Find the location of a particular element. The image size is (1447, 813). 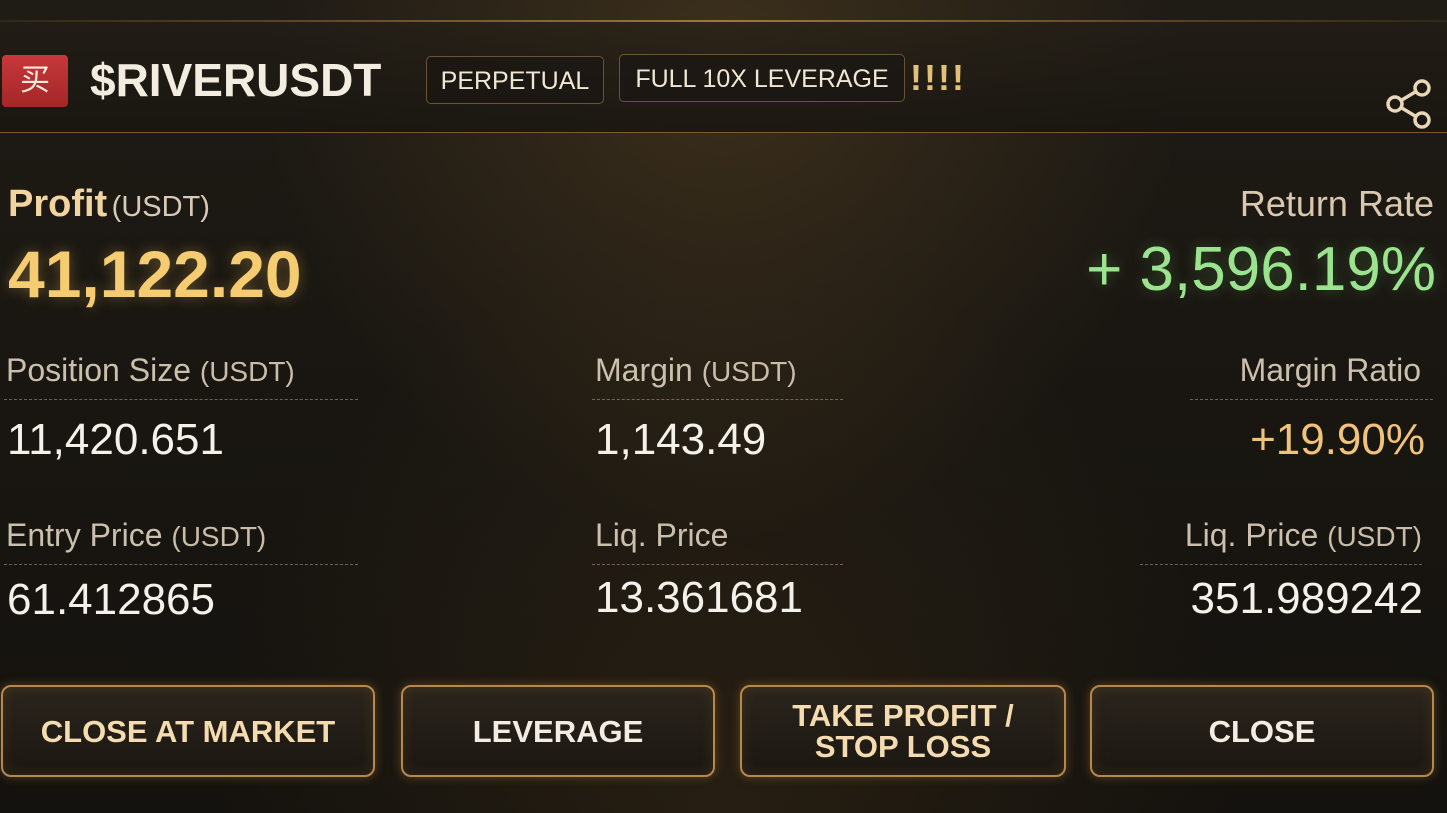

liq-price-value: 13.361681 is located at coordinates (699, 597).